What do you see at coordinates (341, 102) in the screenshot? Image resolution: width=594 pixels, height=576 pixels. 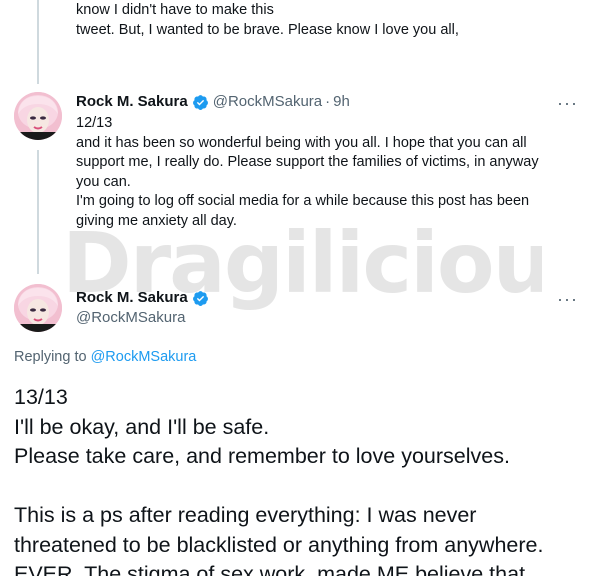 I see `timestamp: 9h` at bounding box center [341, 102].